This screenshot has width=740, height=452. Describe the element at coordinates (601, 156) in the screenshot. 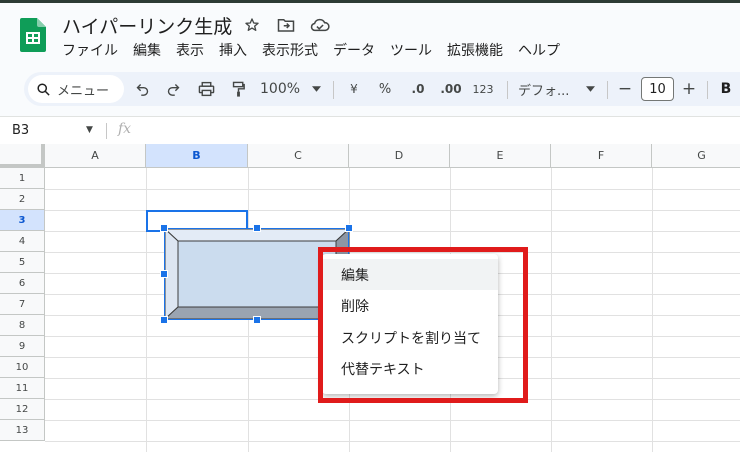

I see `column-header-f: F` at that location.